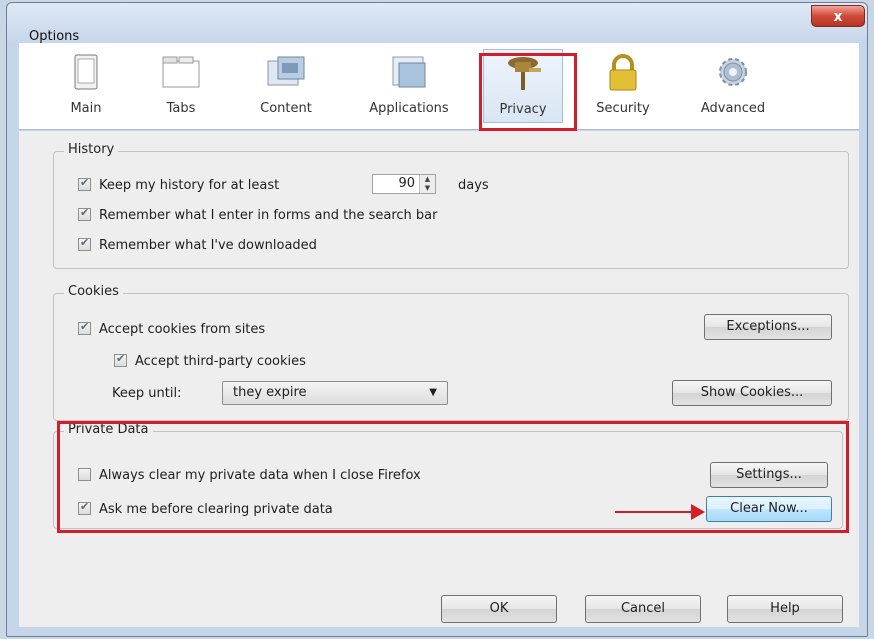 The height and width of the screenshot is (639, 874). I want to click on third-party-row: Accept third-party cookies, so click(210, 360).